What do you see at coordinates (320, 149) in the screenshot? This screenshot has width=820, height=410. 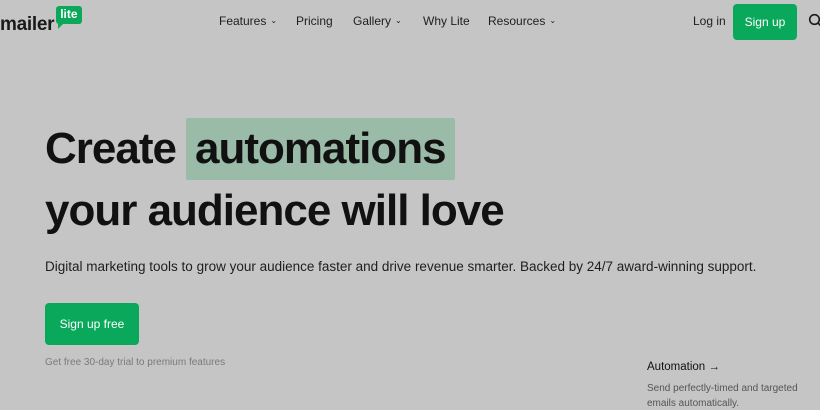 I see `hero-heading-highlight: automations` at bounding box center [320, 149].